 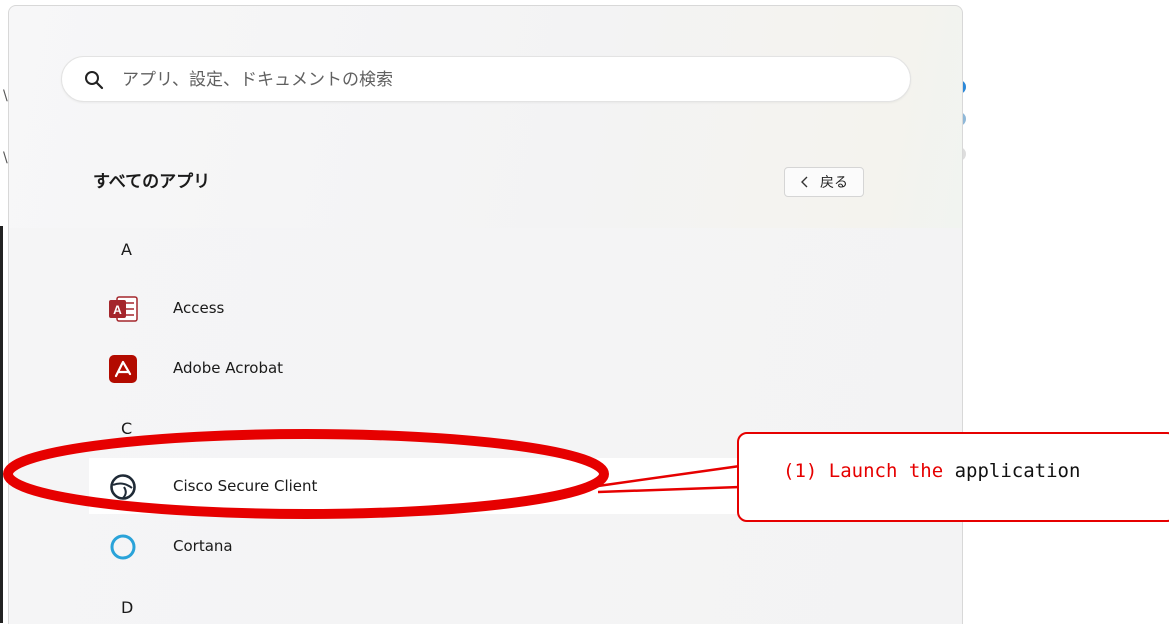 What do you see at coordinates (804, 182) in the screenshot?
I see `chevron-left-icon` at bounding box center [804, 182].